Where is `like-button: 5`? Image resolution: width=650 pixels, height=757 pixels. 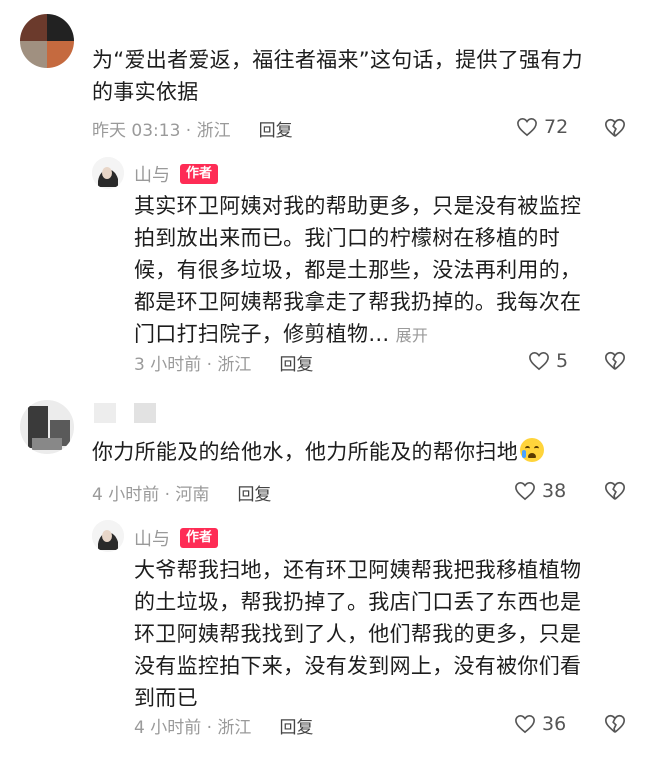 like-button: 5 is located at coordinates (548, 361).